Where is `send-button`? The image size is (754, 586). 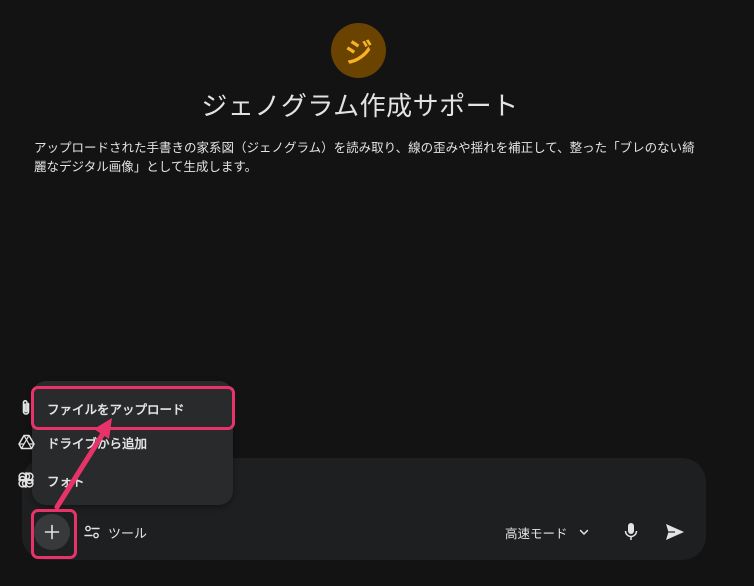
send-button is located at coordinates (675, 532).